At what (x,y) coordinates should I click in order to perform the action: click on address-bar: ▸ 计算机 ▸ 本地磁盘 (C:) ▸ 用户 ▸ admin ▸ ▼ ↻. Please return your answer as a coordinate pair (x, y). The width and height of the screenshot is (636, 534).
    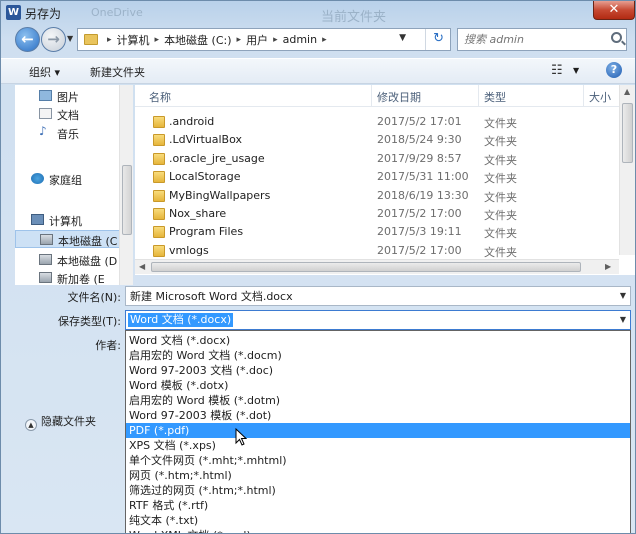
    Looking at the image, I should click on (264, 39).